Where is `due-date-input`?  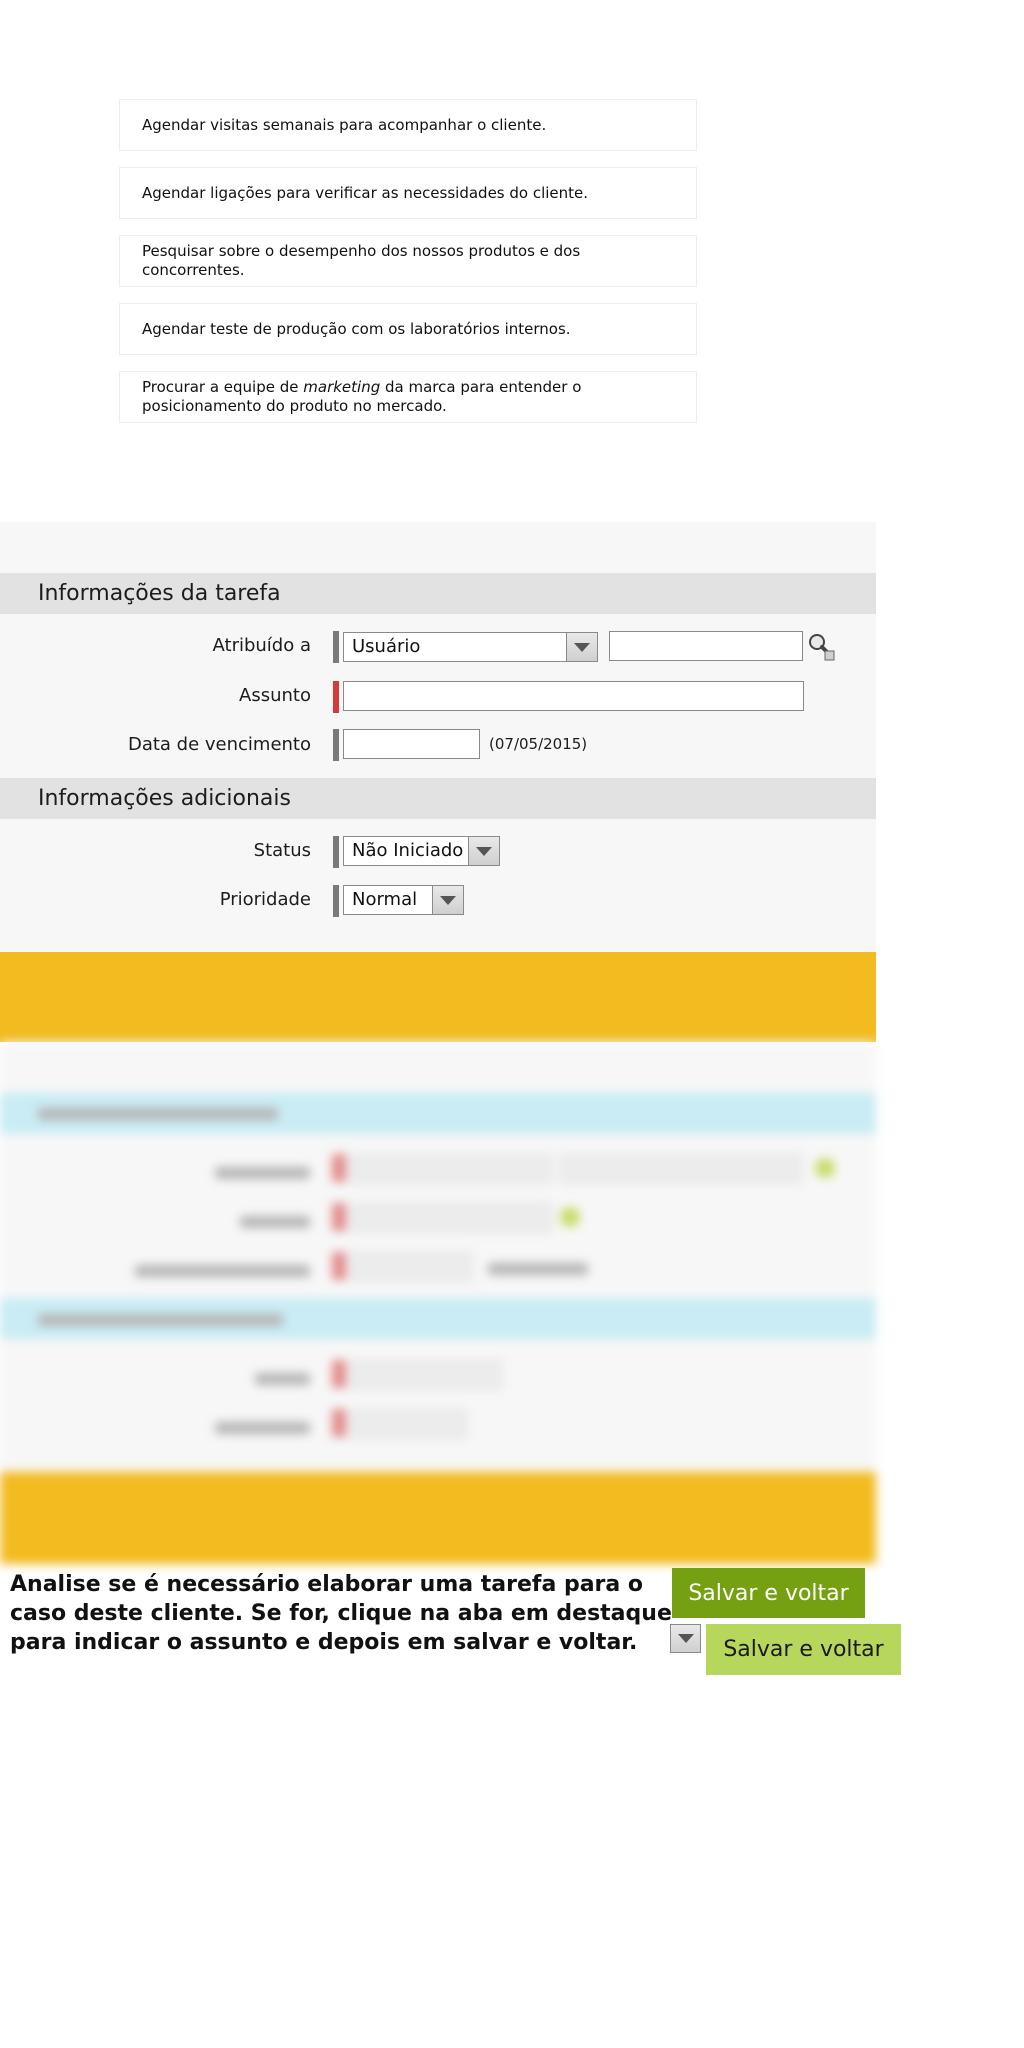
due-date-input is located at coordinates (411, 744).